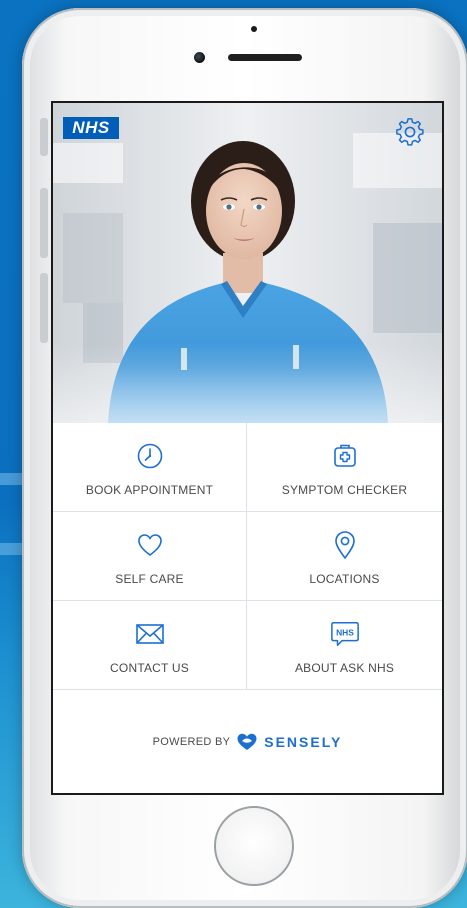  I want to click on volume-down-button, so click(44, 308).